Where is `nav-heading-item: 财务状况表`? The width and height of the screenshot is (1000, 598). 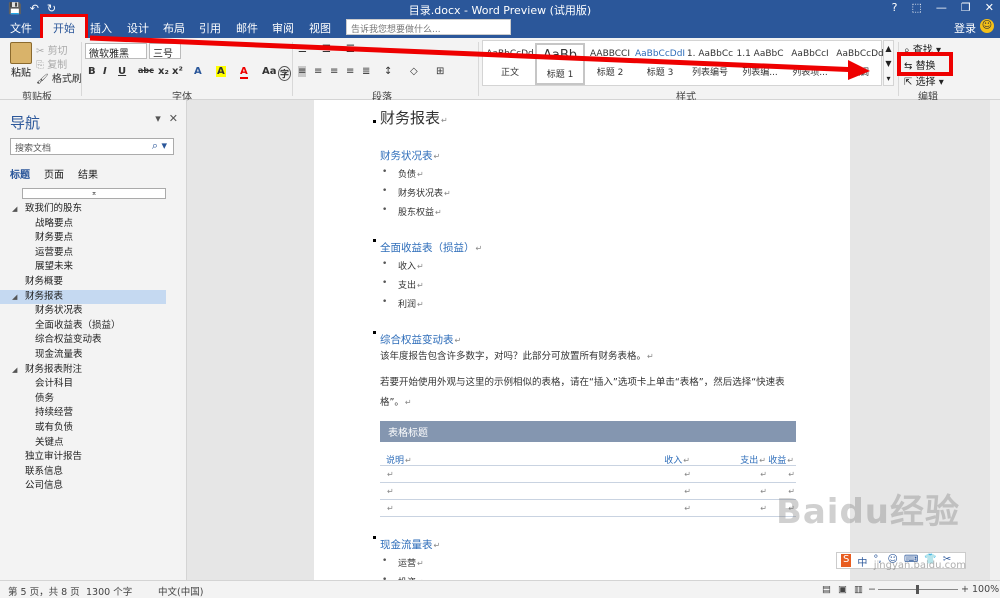 nav-heading-item: 财务状况表 is located at coordinates (83, 311).